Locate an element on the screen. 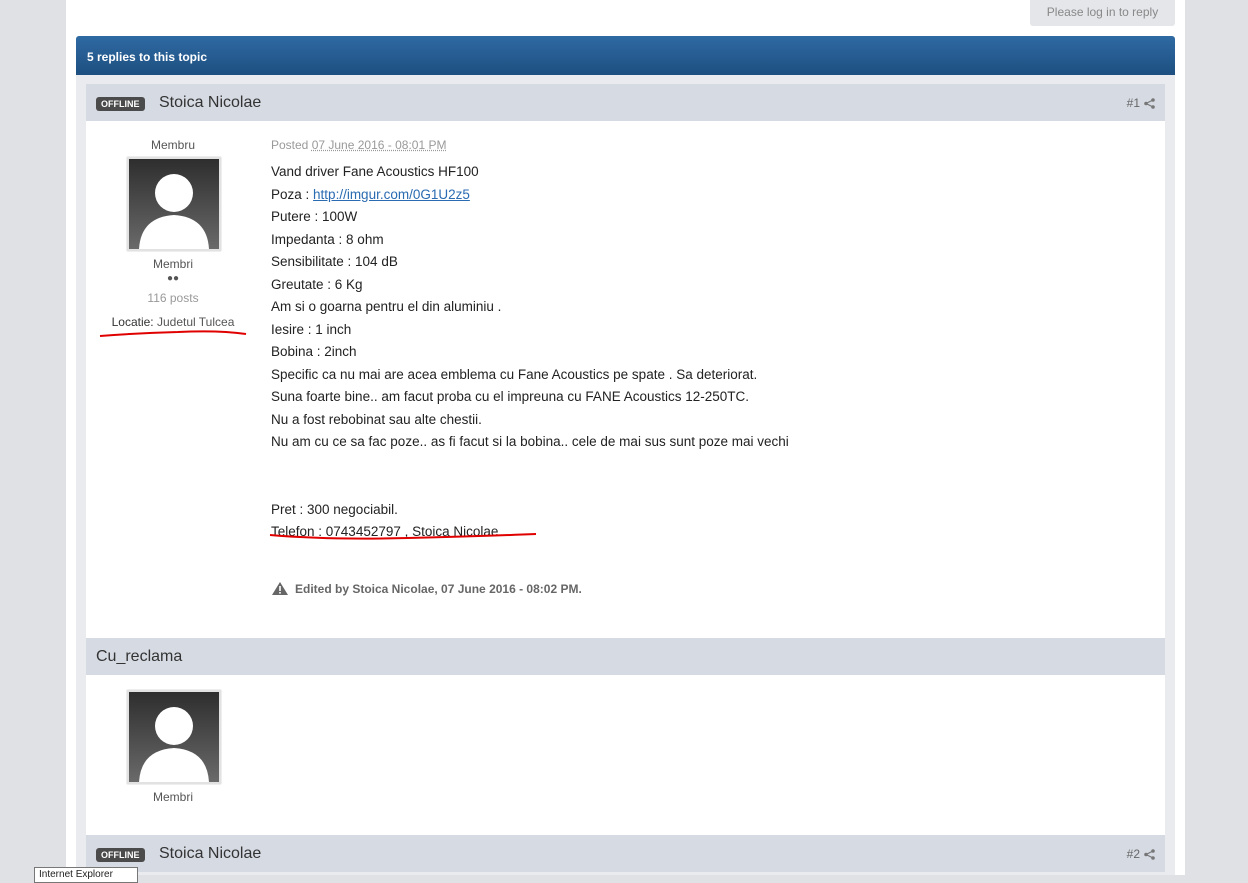  post-number: #1 is located at coordinates (1141, 103).